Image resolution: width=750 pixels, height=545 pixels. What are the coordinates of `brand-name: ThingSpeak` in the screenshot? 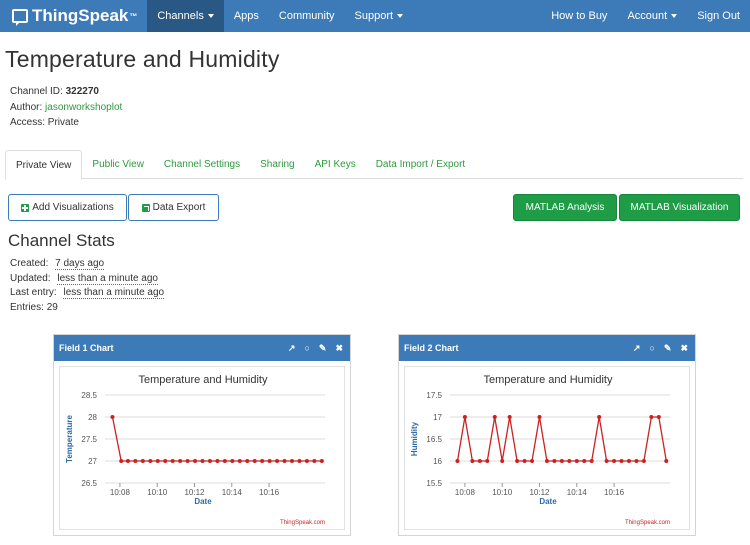 It's located at (80, 15).